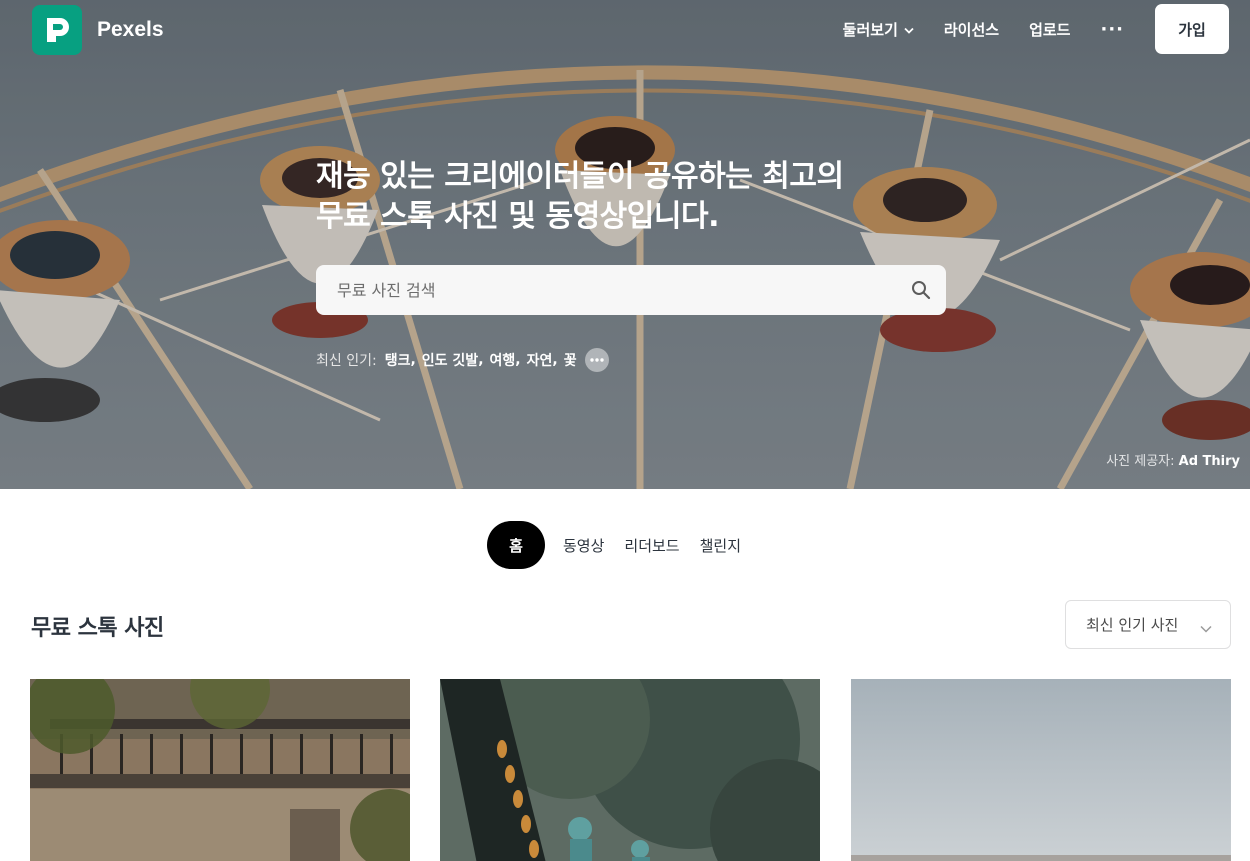 This screenshot has width=1250, height=861. I want to click on trending-tag-tank: 탱크, so click(398, 360).